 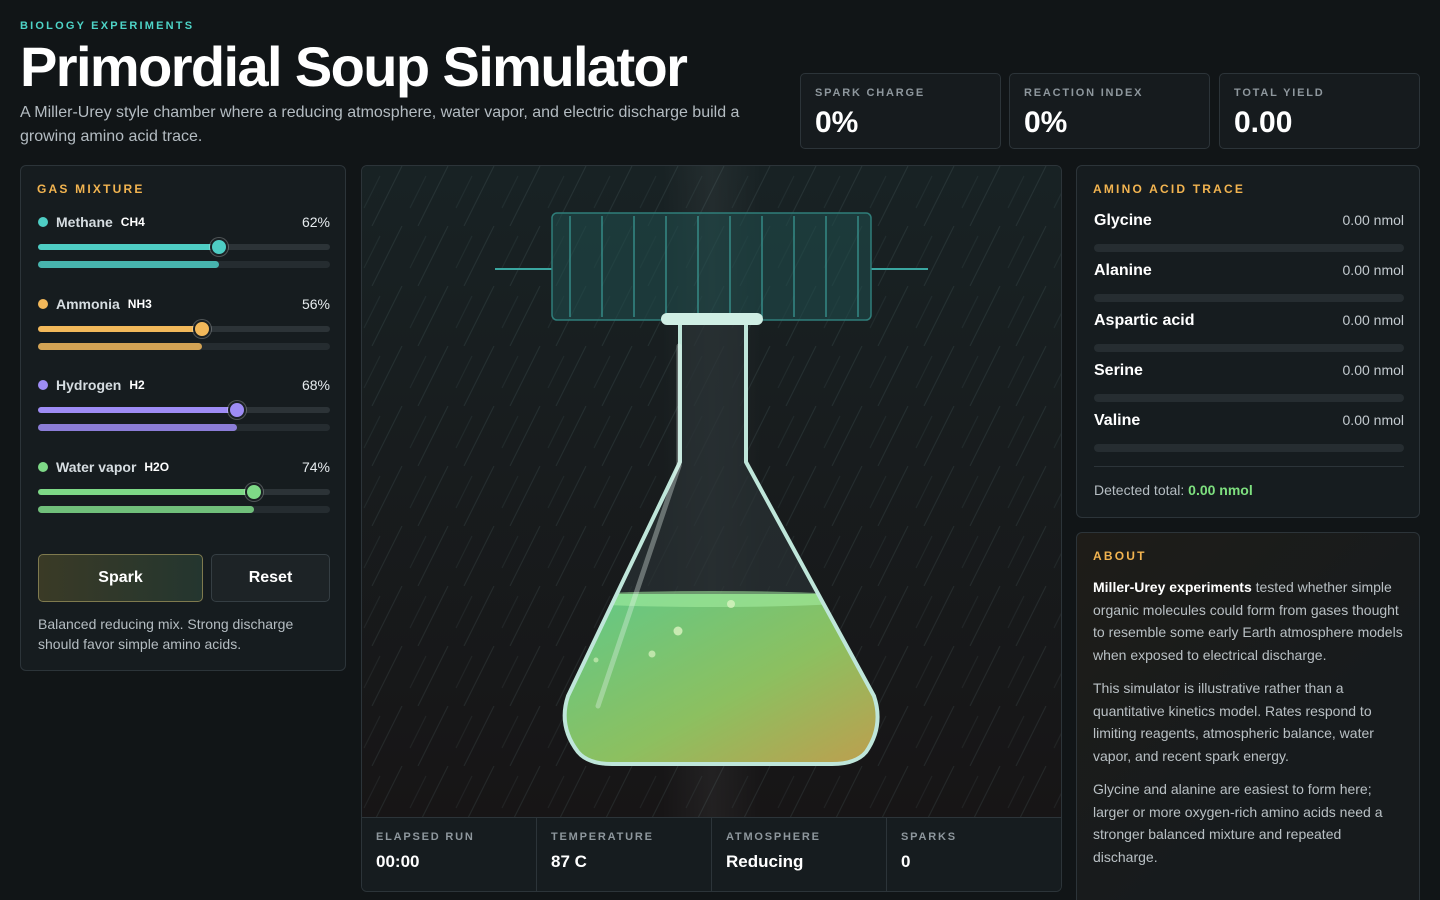 I want to click on stat-label: REACTION INDEX, so click(x=1084, y=93).